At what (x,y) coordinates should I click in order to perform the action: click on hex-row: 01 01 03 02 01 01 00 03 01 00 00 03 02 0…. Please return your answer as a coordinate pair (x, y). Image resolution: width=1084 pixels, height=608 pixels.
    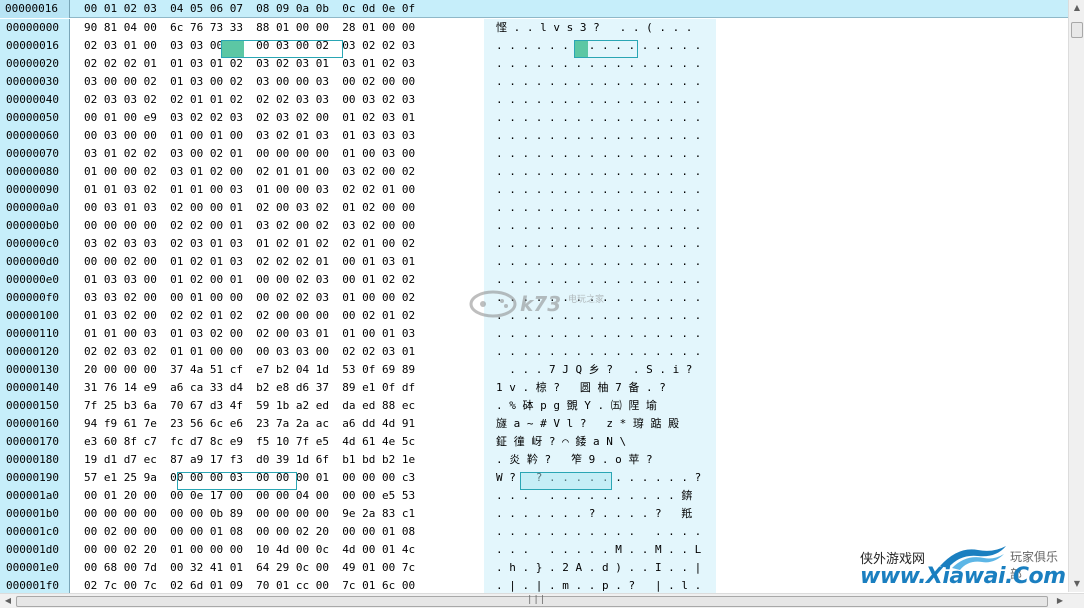
    Looking at the image, I should click on (279, 190).